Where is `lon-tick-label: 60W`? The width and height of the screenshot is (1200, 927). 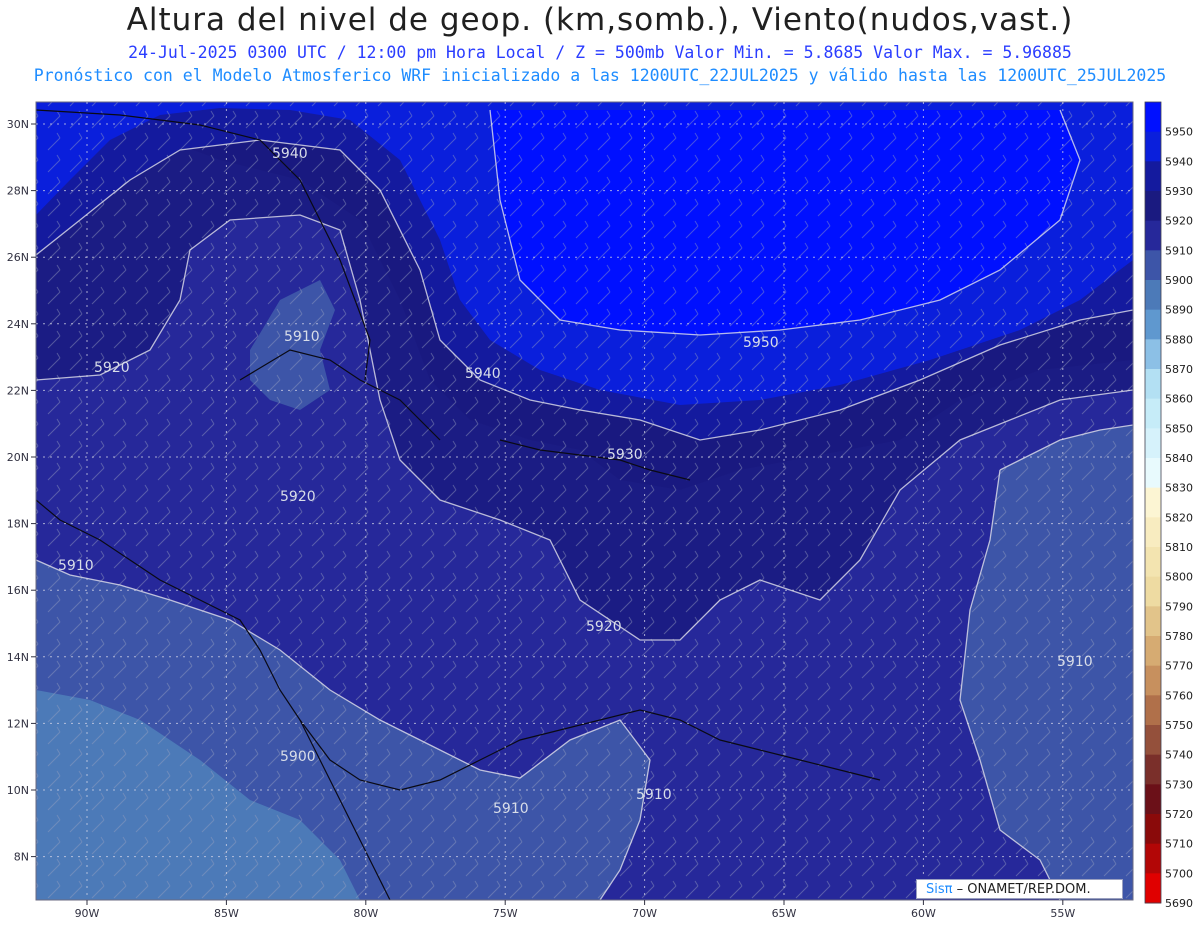 lon-tick-label: 60W is located at coordinates (923, 913).